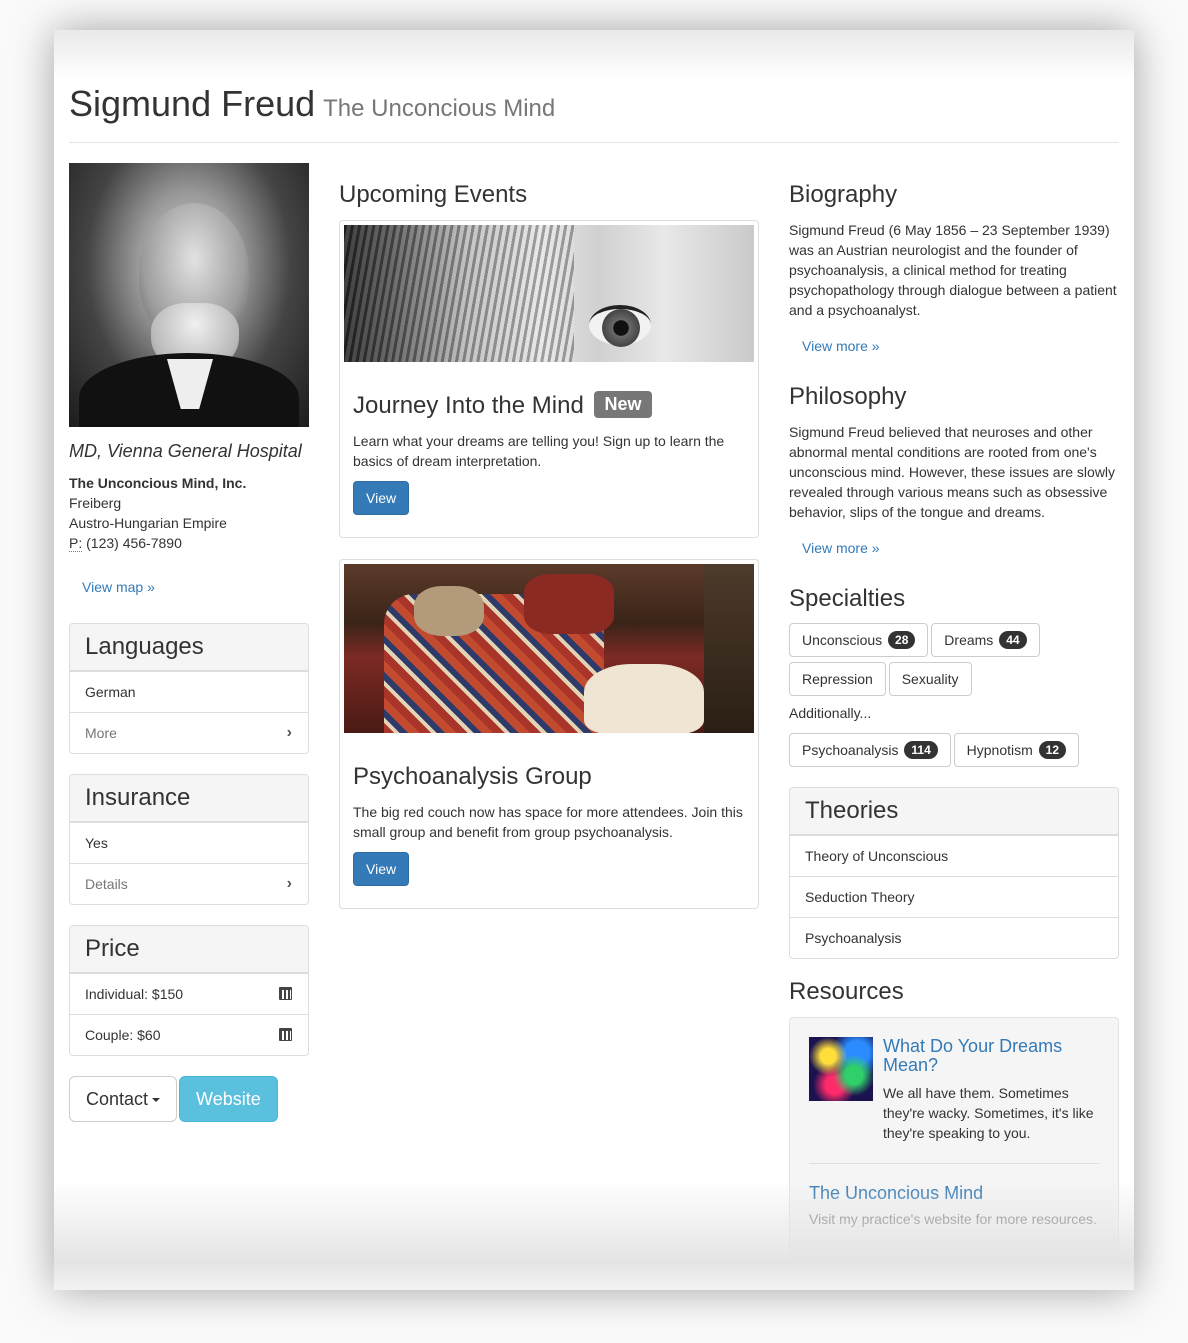 This screenshot has width=1188, height=1343. Describe the element at coordinates (954, 896) in the screenshot. I see `theory-item: Seduction Theory` at that location.